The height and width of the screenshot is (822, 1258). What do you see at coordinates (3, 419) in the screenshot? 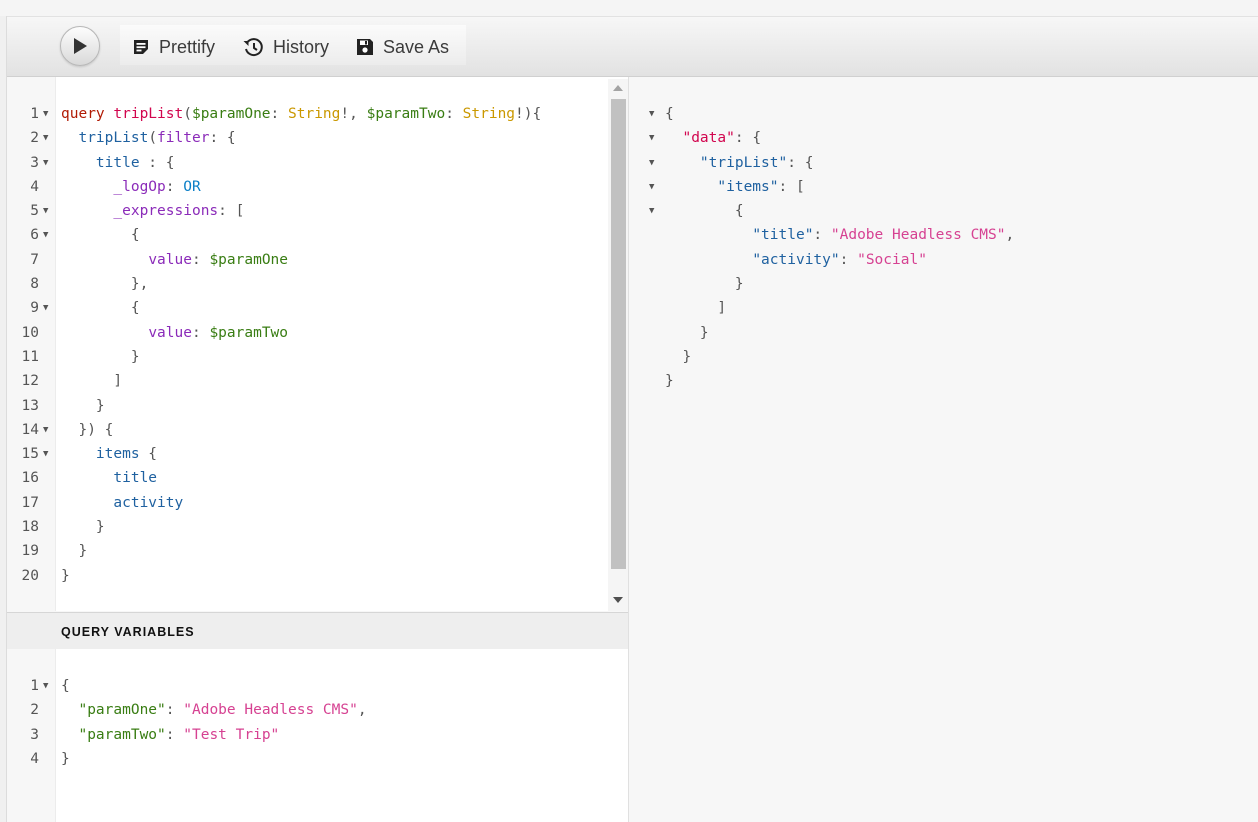
I see `left-edge` at bounding box center [3, 419].